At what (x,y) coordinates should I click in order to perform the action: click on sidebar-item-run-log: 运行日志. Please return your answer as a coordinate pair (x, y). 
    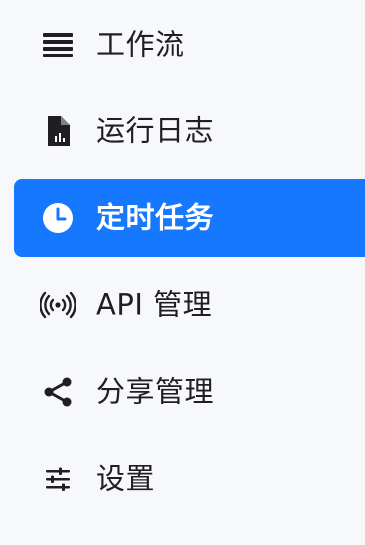
    Looking at the image, I should click on (189, 131).